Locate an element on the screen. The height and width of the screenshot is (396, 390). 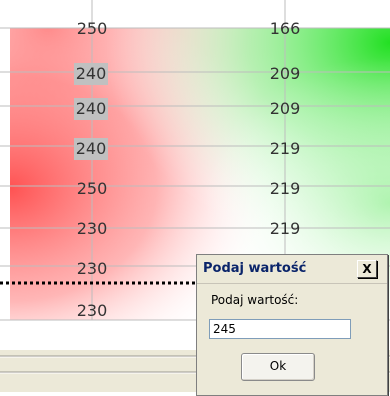
left-cell-7: 230 is located at coordinates (92, 269).